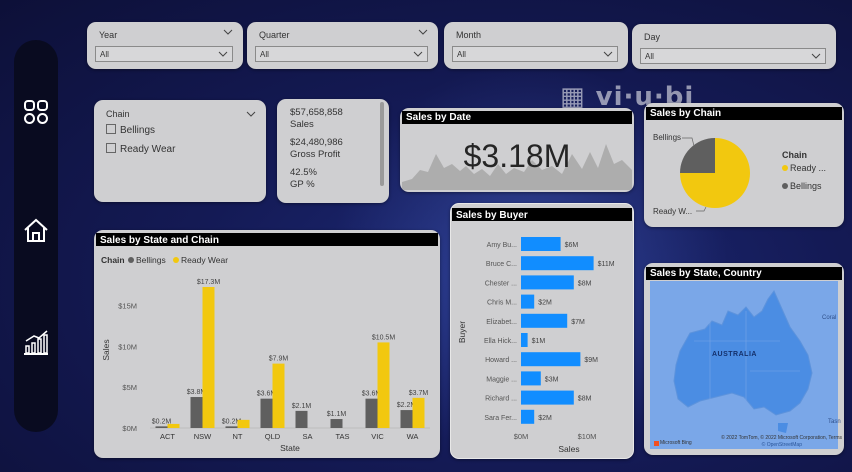 The height and width of the screenshot is (472, 852). What do you see at coordinates (264, 54) in the screenshot?
I see `quarter-value: All` at bounding box center [264, 54].